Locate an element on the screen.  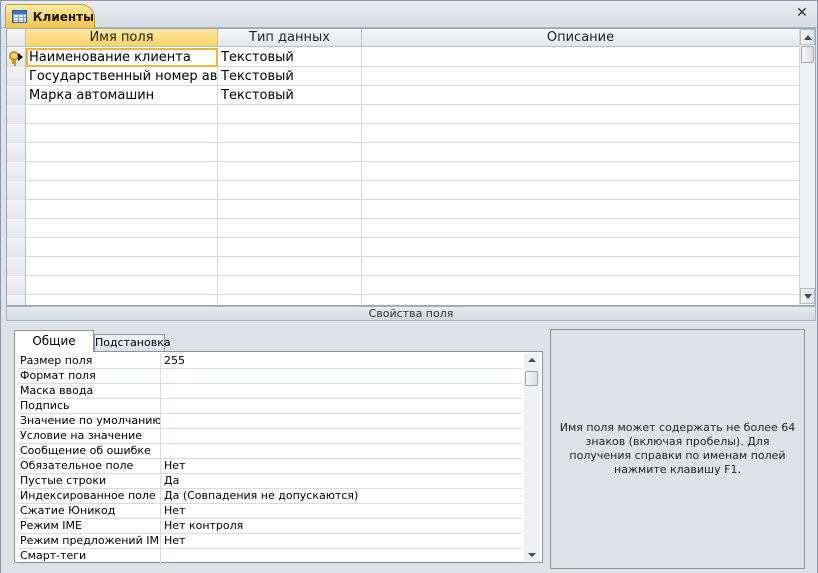
row-selector-header is located at coordinates (16, 38).